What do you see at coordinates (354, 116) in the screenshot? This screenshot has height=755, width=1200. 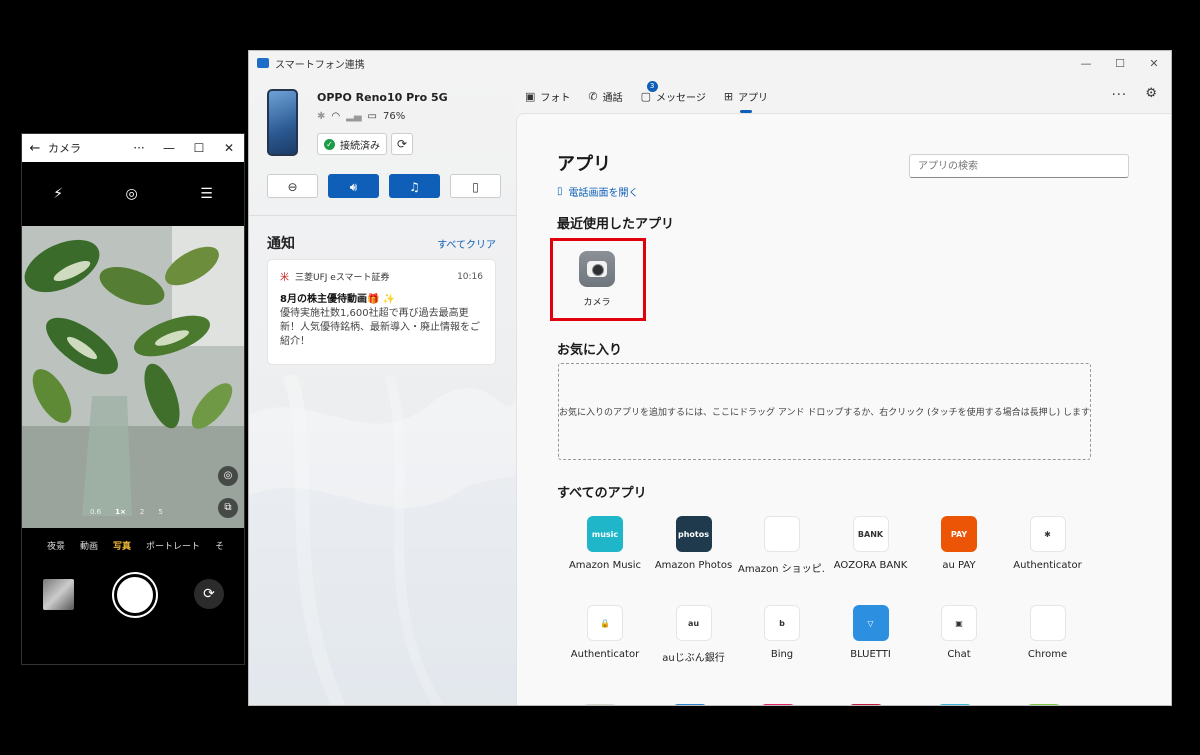 I see `signal-icon: ▂▄` at bounding box center [354, 116].